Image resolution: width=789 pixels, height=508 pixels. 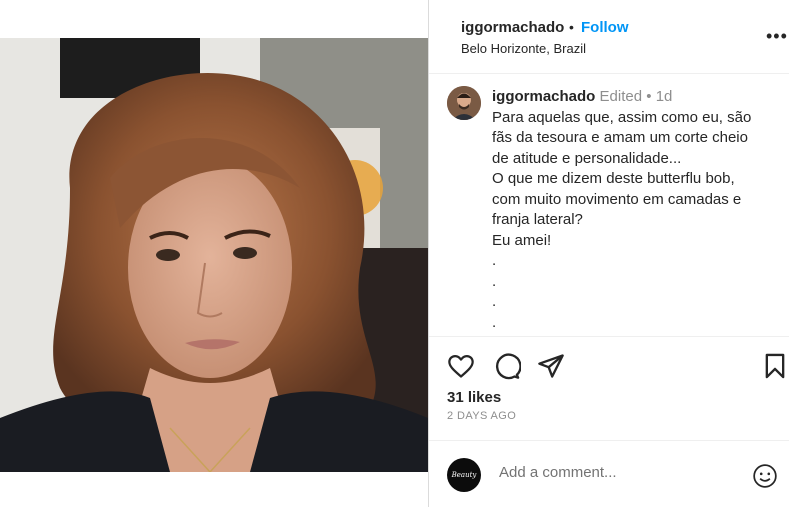 I want to click on add-comment-bar: Beauty, so click(x=609, y=474).